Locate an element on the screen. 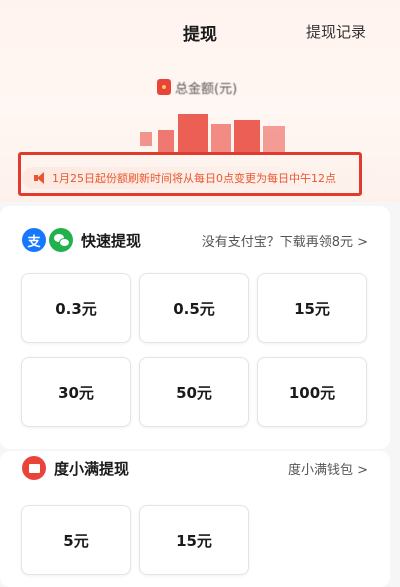  quick-withdraw-header: 支 快速提现 is located at coordinates (81, 240).